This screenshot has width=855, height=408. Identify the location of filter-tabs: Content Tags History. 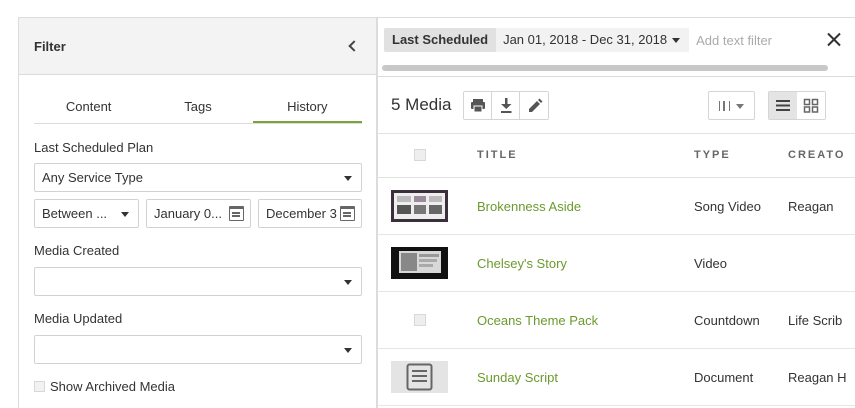
(198, 108).